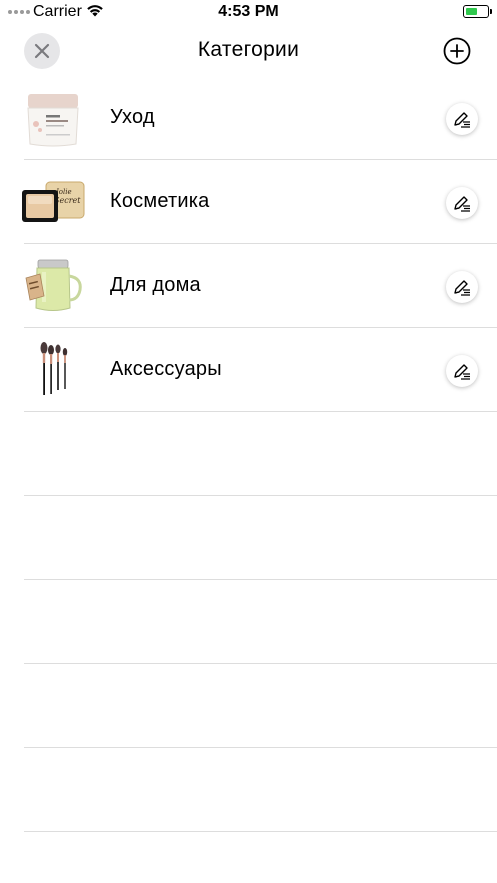 The height and width of the screenshot is (883, 497). Describe the element at coordinates (155, 285) in the screenshot. I see `category-label: Для дома` at that location.